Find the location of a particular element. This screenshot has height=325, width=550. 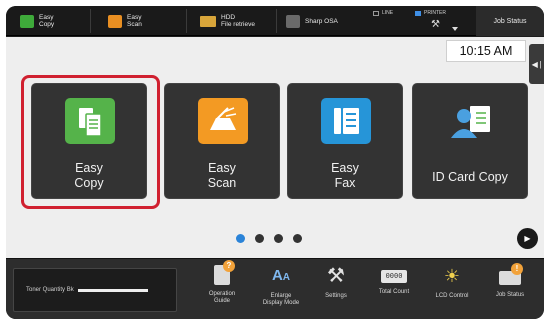

operation-guide-label: Operation Guide is located at coordinates (222, 297).